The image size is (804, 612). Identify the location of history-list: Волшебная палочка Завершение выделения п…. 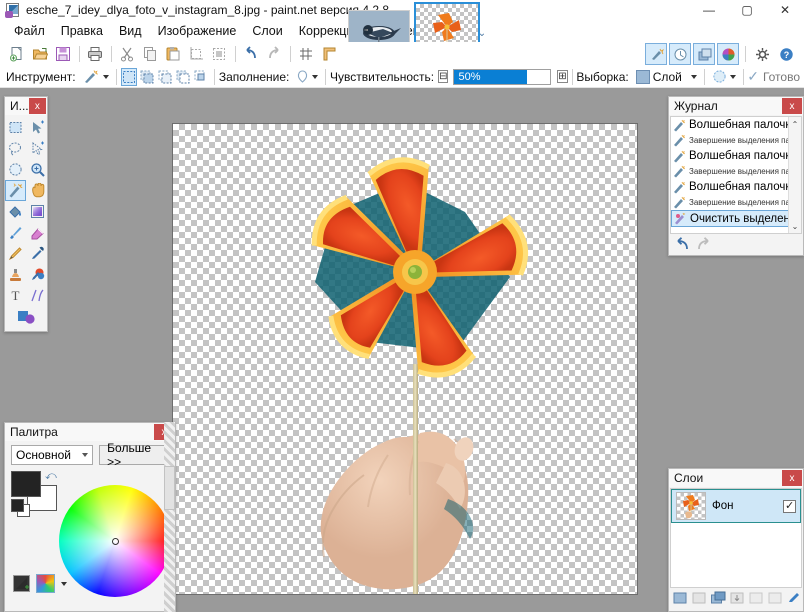
(736, 175).